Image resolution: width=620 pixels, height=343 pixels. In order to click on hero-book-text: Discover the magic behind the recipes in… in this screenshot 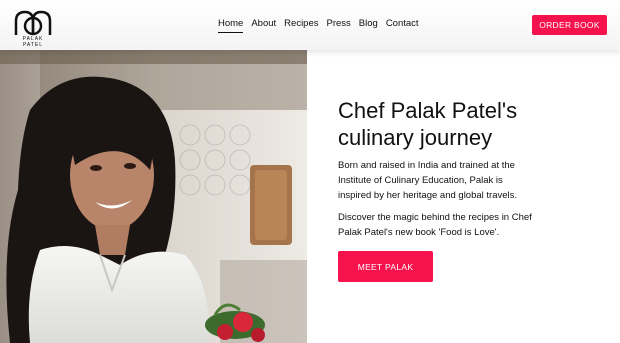, I will do `click(435, 225)`.